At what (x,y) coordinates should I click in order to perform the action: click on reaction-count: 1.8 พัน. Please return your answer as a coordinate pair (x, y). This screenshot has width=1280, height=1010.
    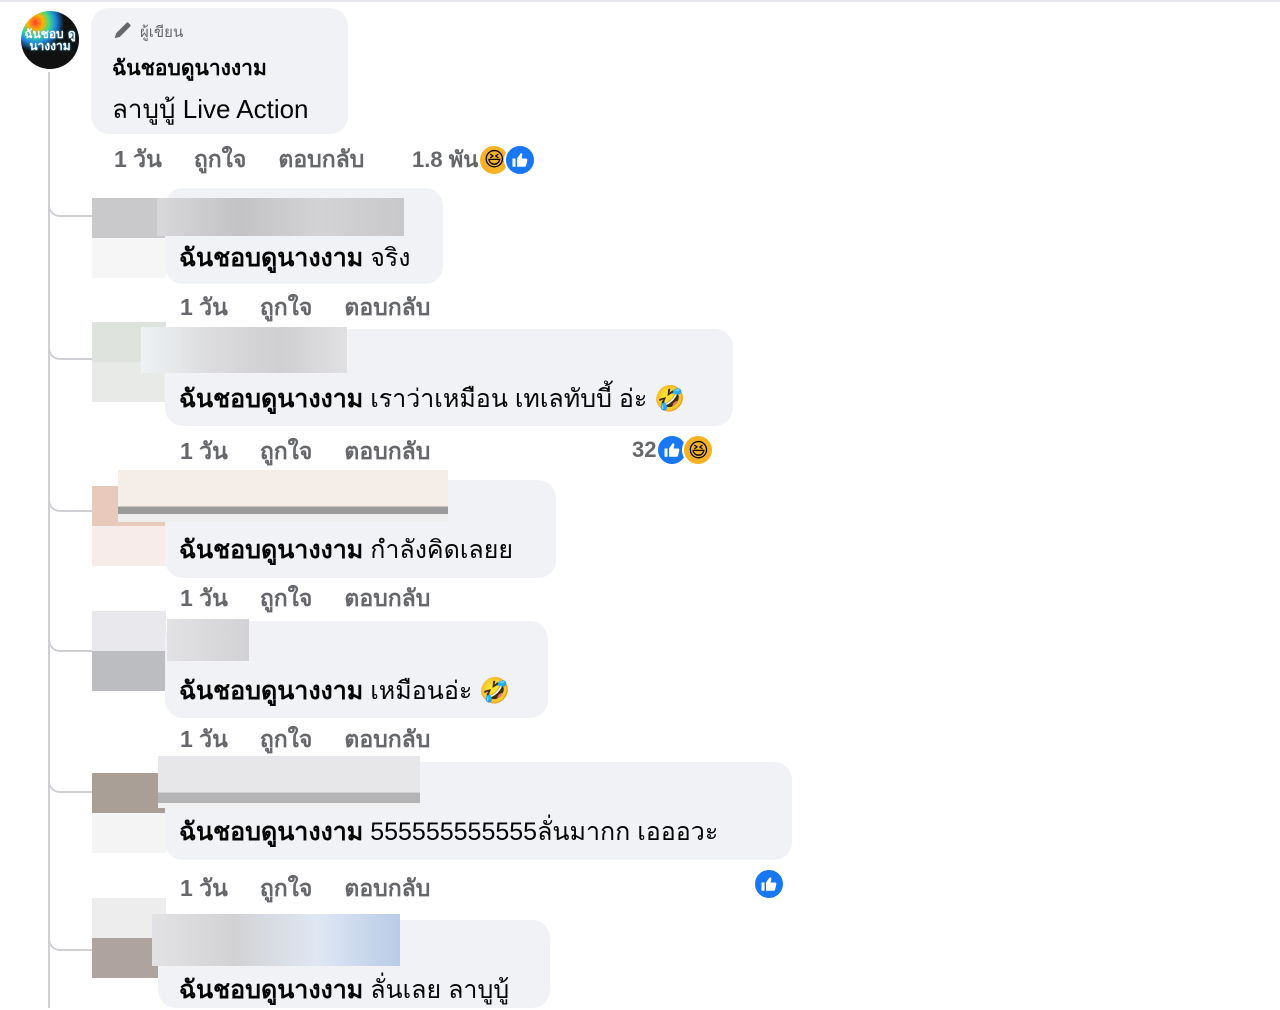
    Looking at the image, I should click on (445, 159).